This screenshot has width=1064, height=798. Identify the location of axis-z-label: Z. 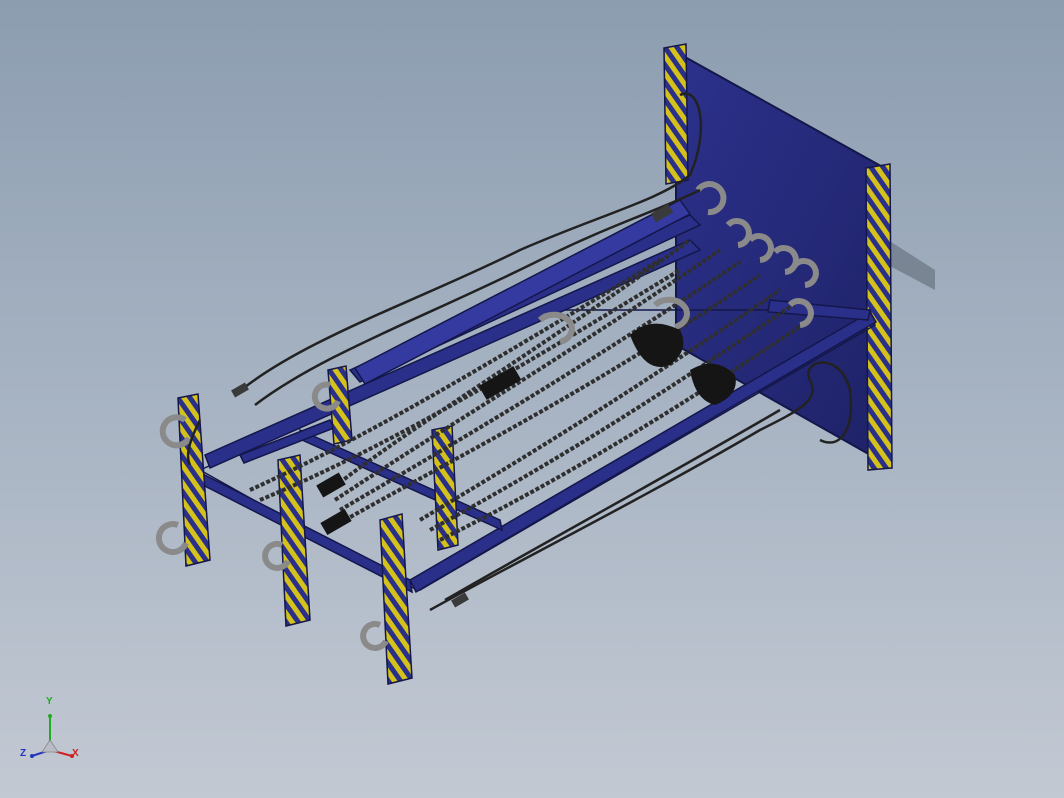
(23, 753).